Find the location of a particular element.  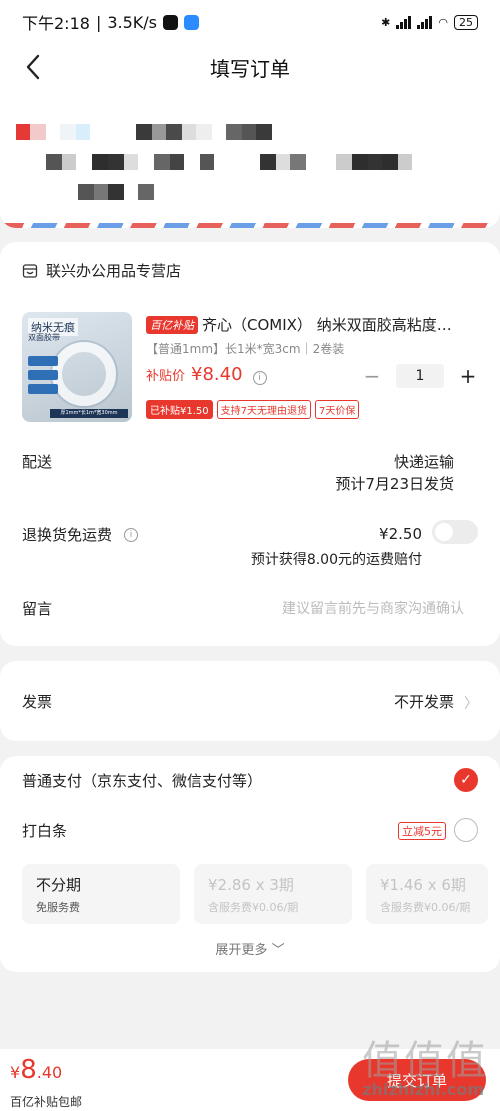

price-row: 补贴价 ¥8.40 i is located at coordinates (206, 374).